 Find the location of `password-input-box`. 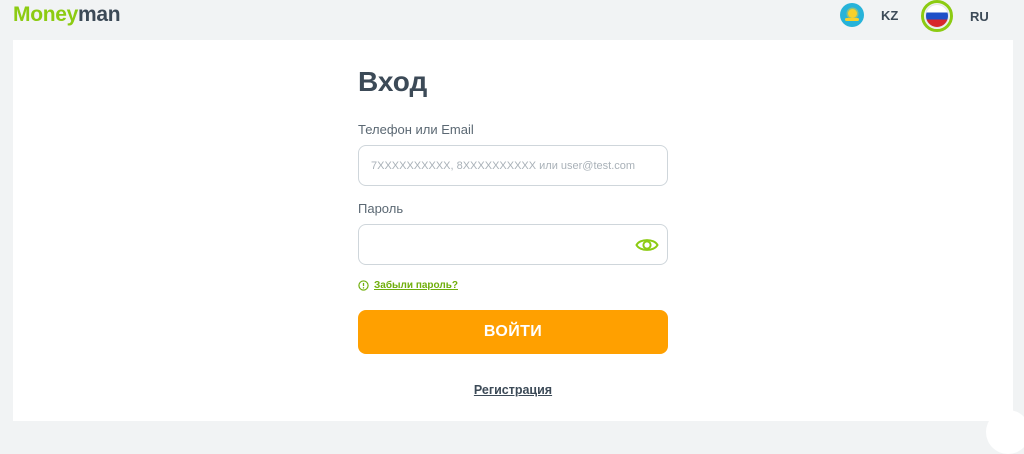

password-input-box is located at coordinates (513, 244).